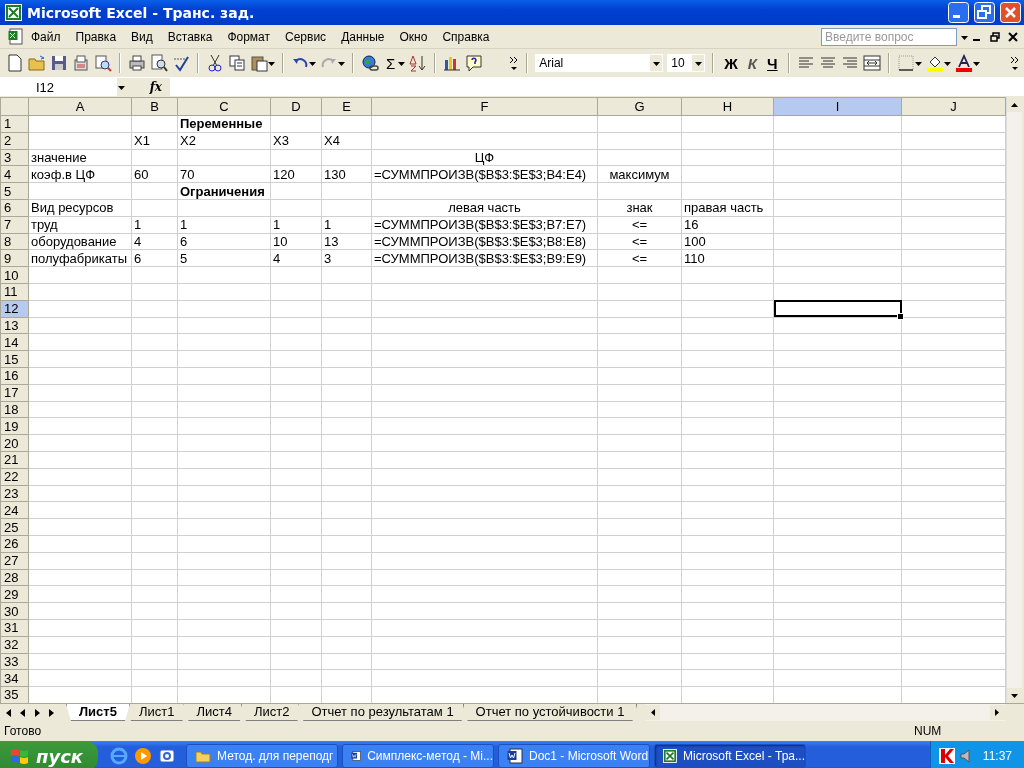 The image size is (1024, 768). Describe the element at coordinates (727, 106) in the screenshot. I see `column-header: H` at that location.